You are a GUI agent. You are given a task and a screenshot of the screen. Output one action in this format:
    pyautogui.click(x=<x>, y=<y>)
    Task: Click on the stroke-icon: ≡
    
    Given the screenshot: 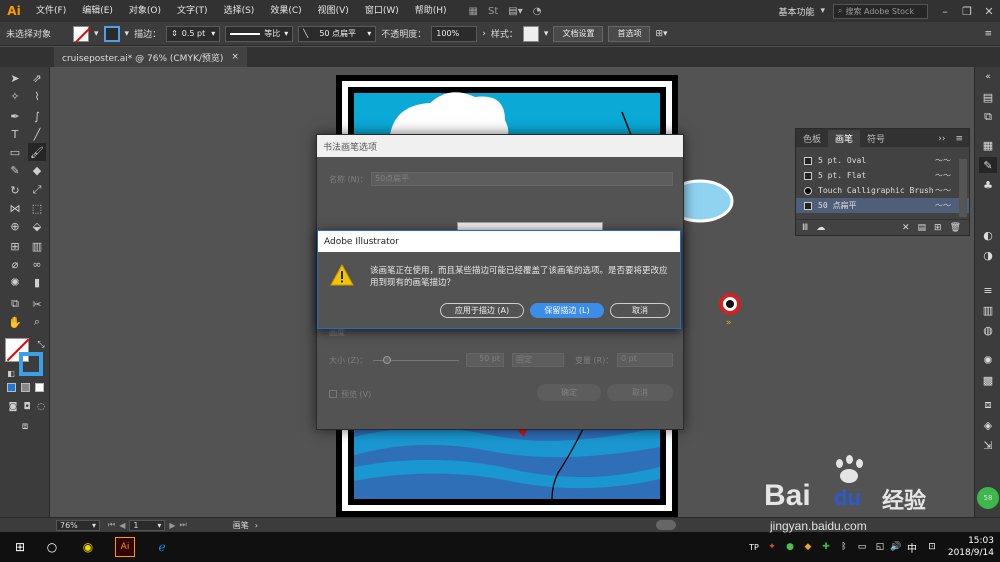 What is the action you would take?
    pyautogui.click(x=988, y=290)
    